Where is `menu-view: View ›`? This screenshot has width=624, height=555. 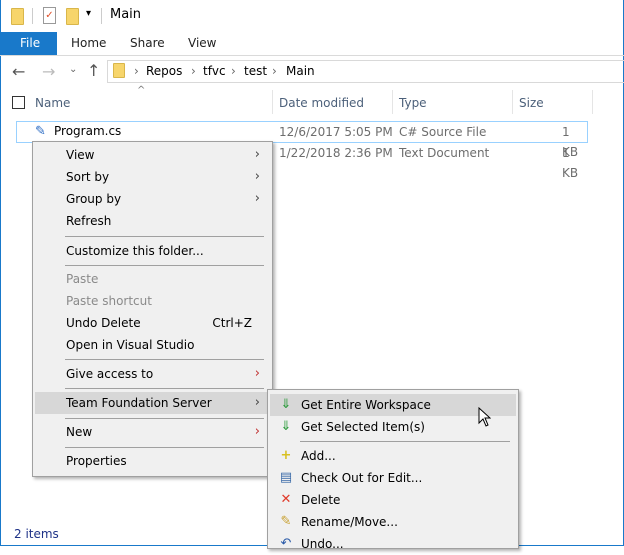
menu-view: View › is located at coordinates (152, 155).